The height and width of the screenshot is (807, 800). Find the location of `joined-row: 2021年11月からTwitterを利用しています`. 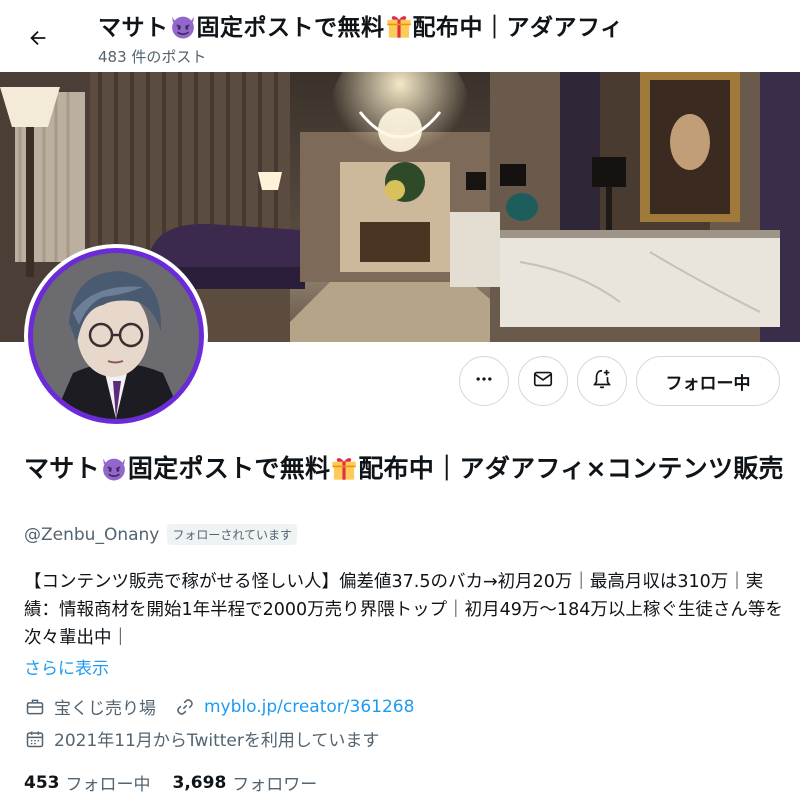

joined-row: 2021年11月からTwitterを利用しています is located at coordinates (201, 738).